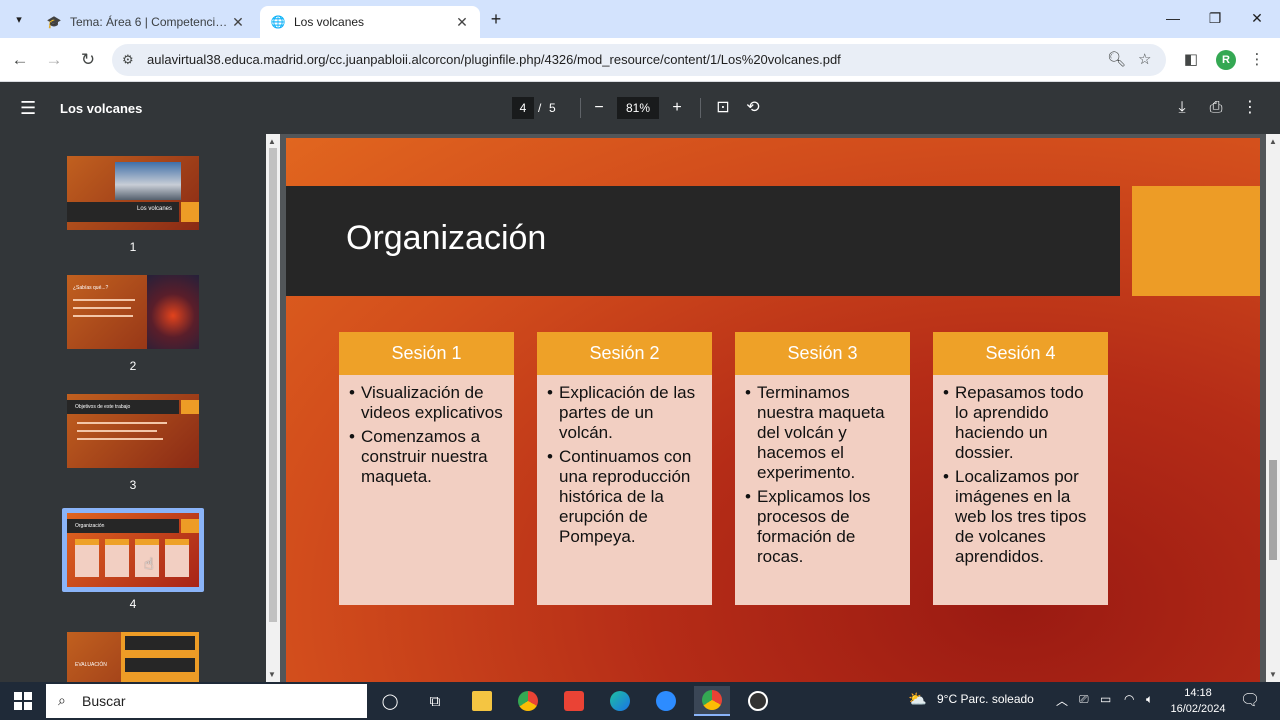  Describe the element at coordinates (1182, 108) in the screenshot. I see `download-icon: ⤓` at that location.